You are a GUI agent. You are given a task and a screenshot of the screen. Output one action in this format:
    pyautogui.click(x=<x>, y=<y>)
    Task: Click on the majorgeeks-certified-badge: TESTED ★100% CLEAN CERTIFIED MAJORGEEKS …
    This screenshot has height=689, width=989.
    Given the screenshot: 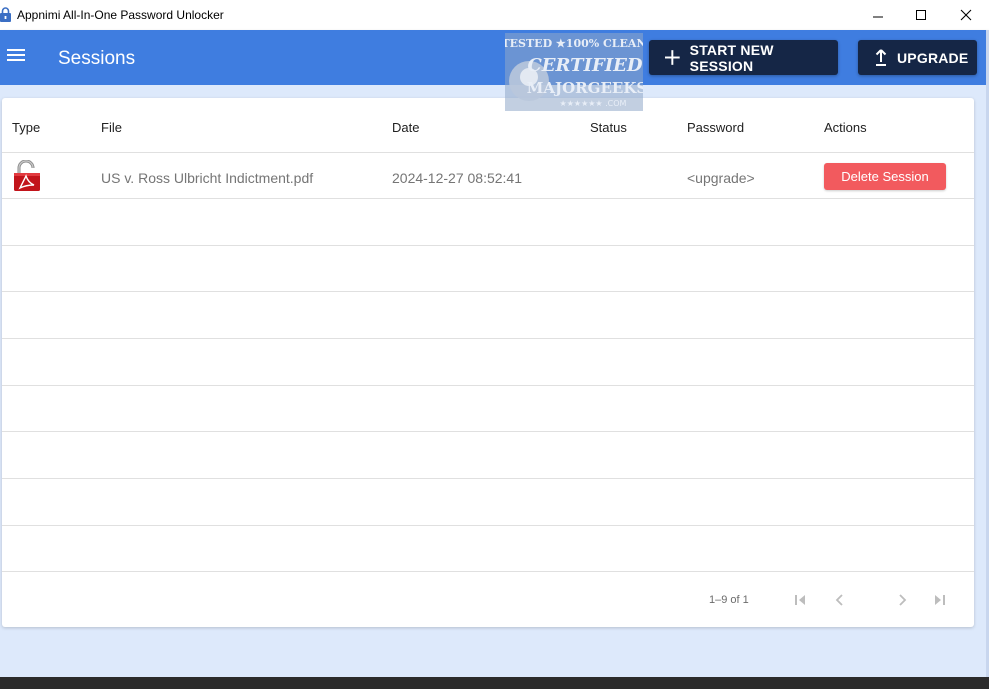 What is the action you would take?
    pyautogui.click(x=574, y=72)
    